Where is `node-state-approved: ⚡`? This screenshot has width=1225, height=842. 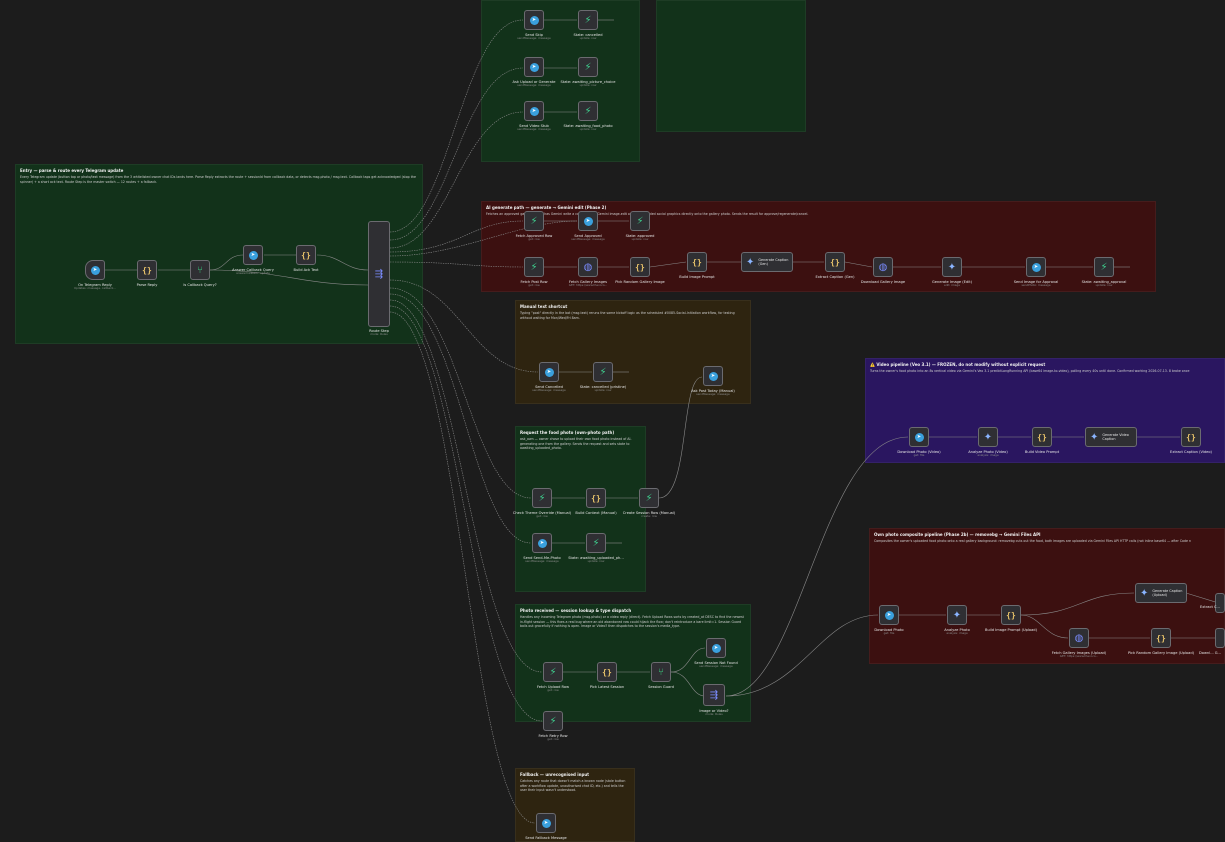 node-state-approved: ⚡ is located at coordinates (640, 221).